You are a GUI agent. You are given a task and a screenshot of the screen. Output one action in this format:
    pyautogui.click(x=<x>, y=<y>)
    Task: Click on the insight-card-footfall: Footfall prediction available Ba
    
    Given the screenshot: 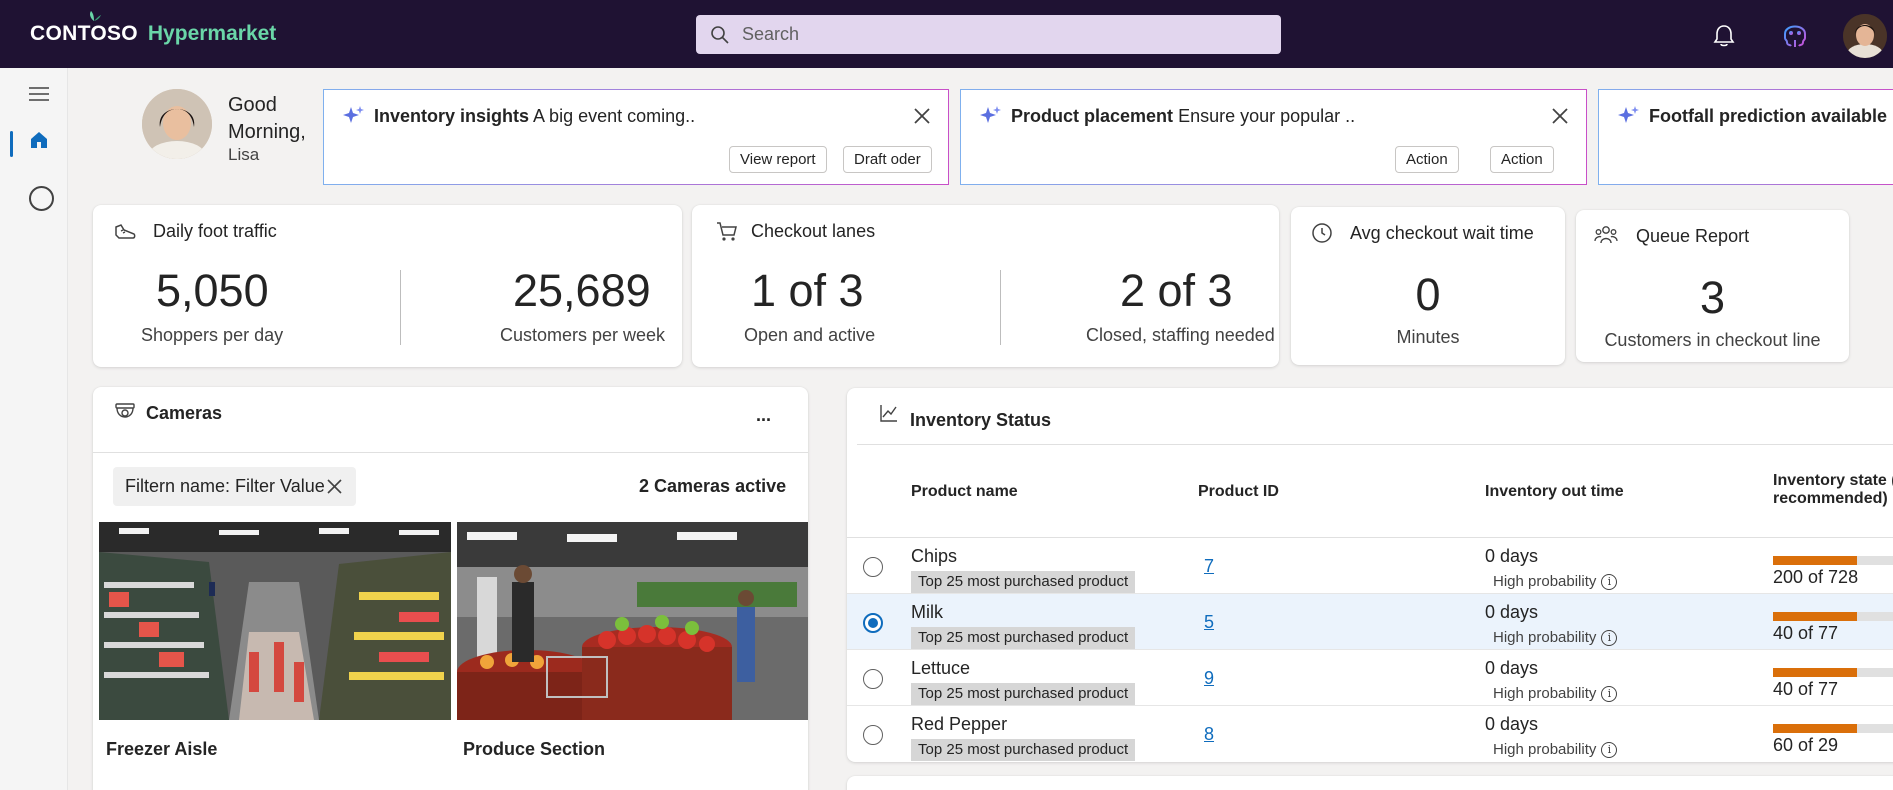 What is the action you would take?
    pyautogui.click(x=1745, y=137)
    